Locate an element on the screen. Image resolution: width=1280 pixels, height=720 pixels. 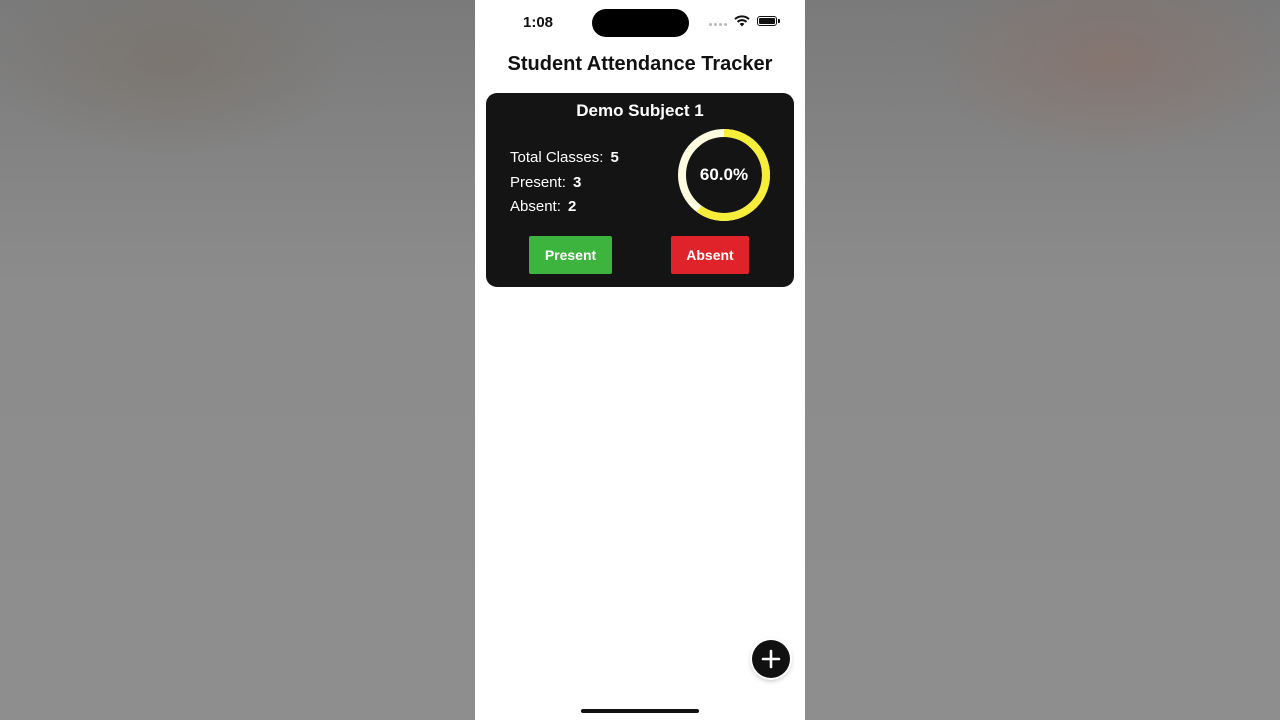
subject-name: Demo Subject 1 is located at coordinates (640, 110).